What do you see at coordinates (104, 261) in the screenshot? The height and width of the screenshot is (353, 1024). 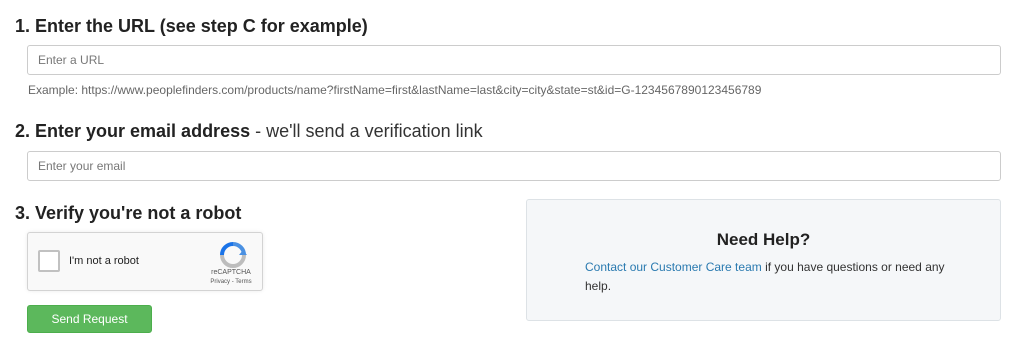 I see `recaptcha-label: I'm not a robot` at bounding box center [104, 261].